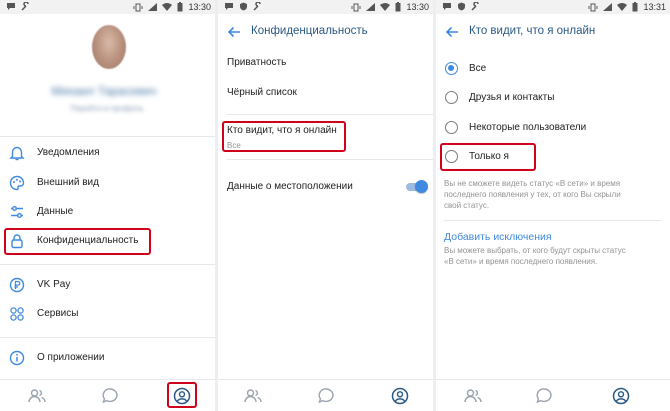 This screenshot has height=411, width=670. What do you see at coordinates (532, 31) in the screenshot?
I see `page-title: Кто видит, что я онлайн` at bounding box center [532, 31].